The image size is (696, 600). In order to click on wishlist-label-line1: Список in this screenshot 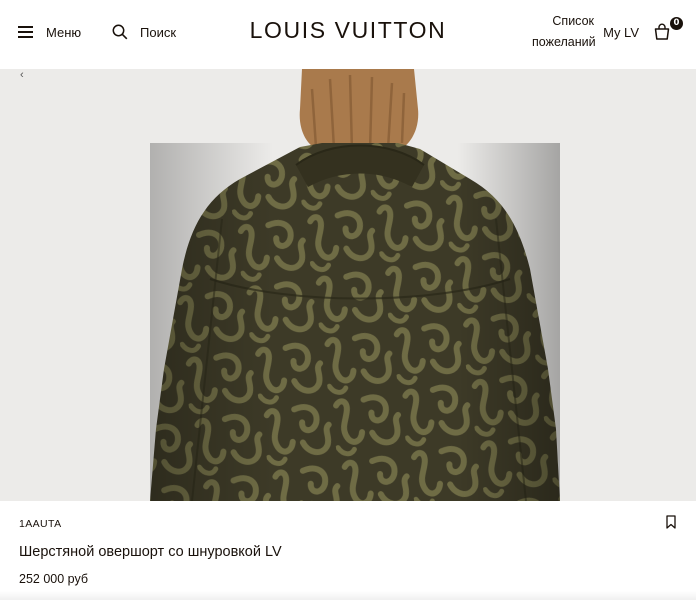, I will do `click(573, 21)`.